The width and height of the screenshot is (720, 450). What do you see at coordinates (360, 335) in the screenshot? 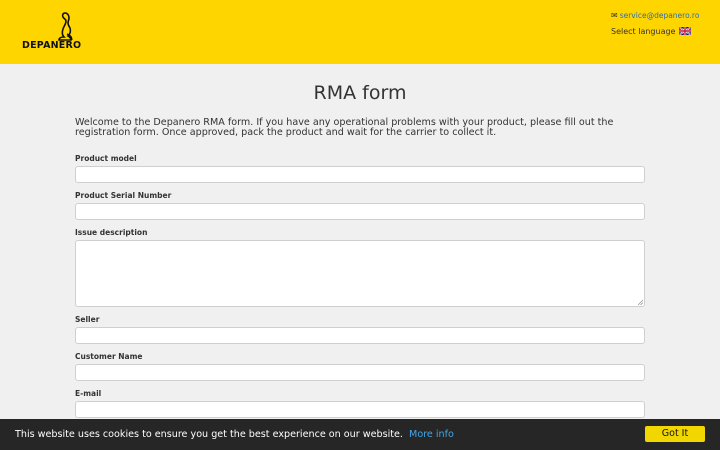
I see `seller-input` at bounding box center [360, 335].